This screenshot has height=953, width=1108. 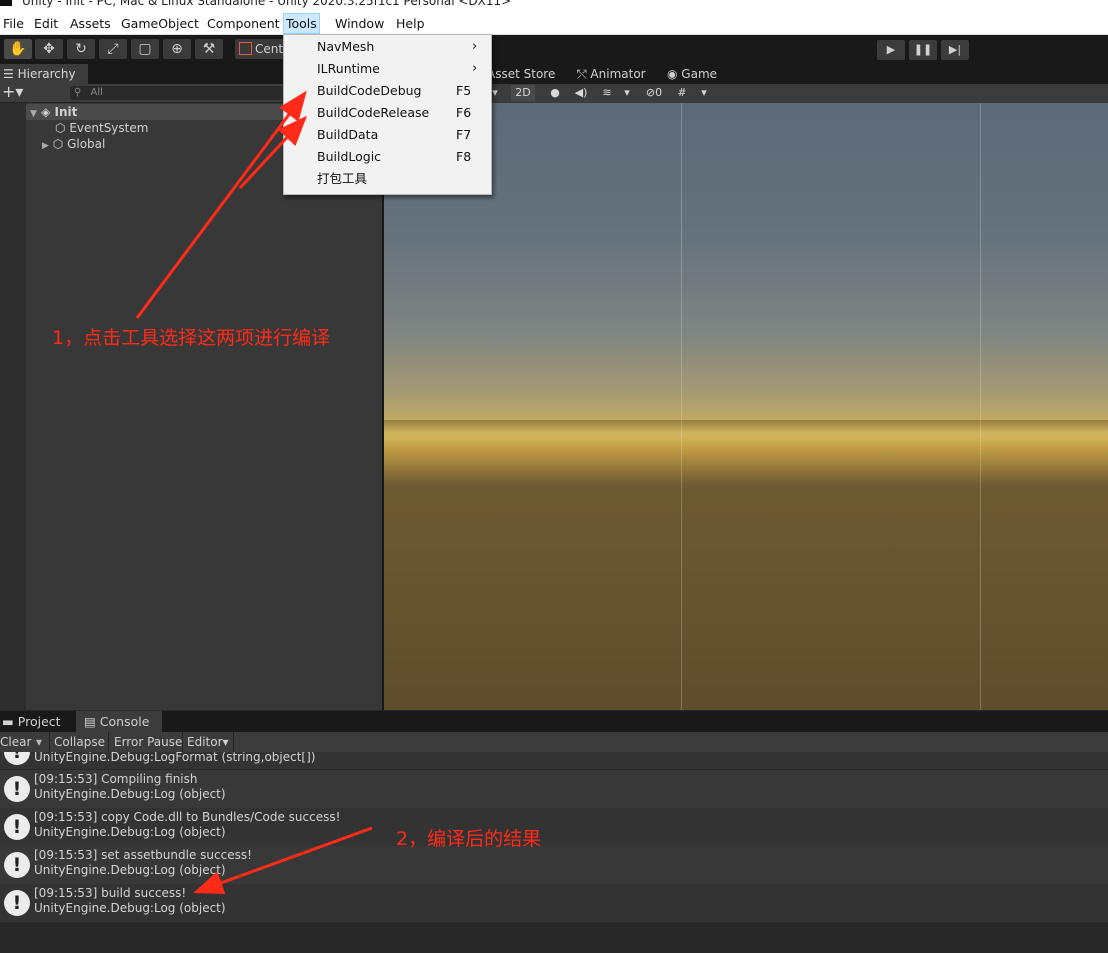 I want to click on annotation-step1: 1，点击工具选择这两项进行编译, so click(x=191, y=338).